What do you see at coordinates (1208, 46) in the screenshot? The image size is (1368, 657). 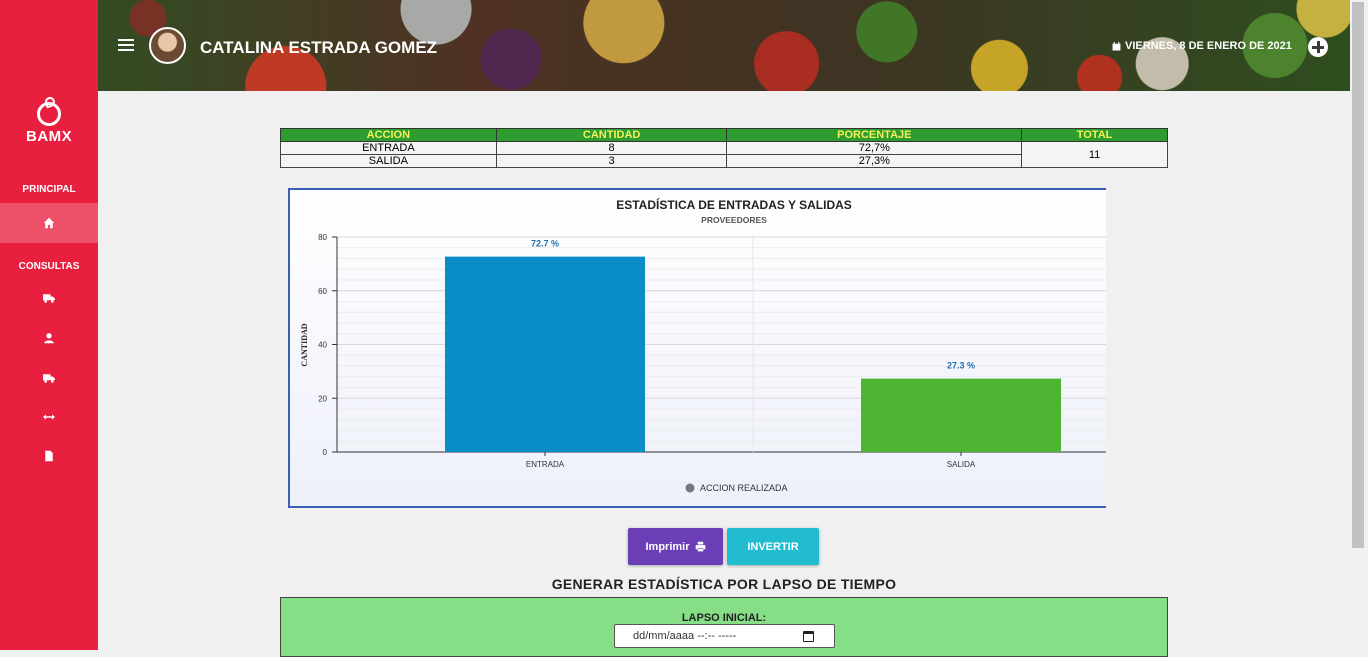 I see `date-text: VIERNES, 8 DE ENERO DE 2021` at bounding box center [1208, 46].